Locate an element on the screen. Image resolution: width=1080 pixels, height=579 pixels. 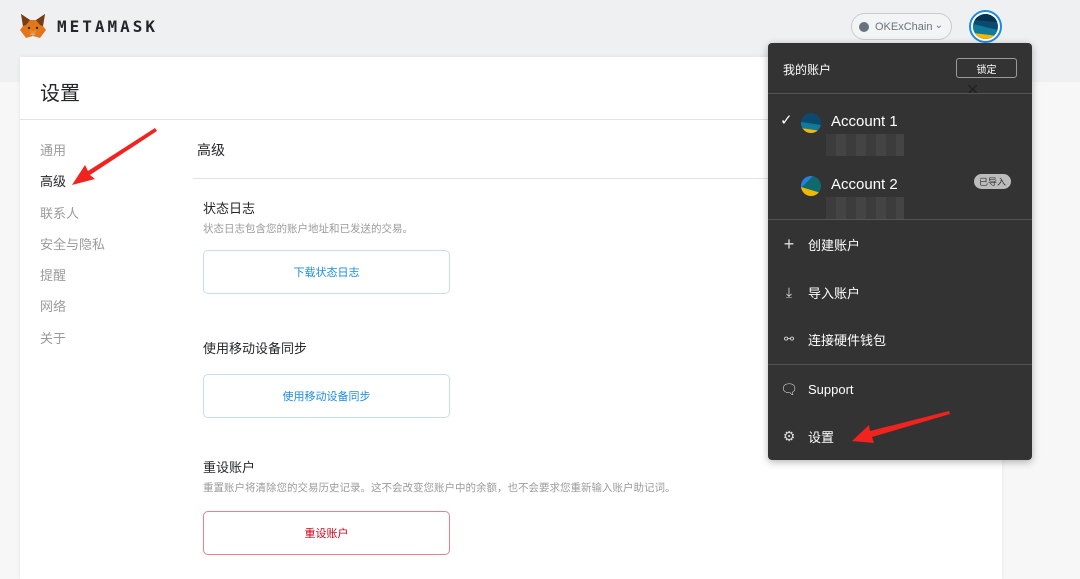
mobile-sync-block: 使用移动设备同步 使用移动设备同步 is located at coordinates (326, 378).